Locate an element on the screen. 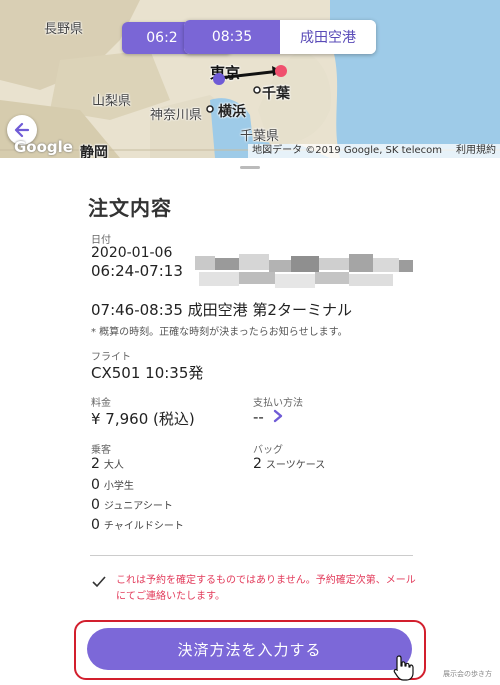 Image resolution: width=500 pixels, height=685 pixels. route-start-dot is located at coordinates (219, 79).